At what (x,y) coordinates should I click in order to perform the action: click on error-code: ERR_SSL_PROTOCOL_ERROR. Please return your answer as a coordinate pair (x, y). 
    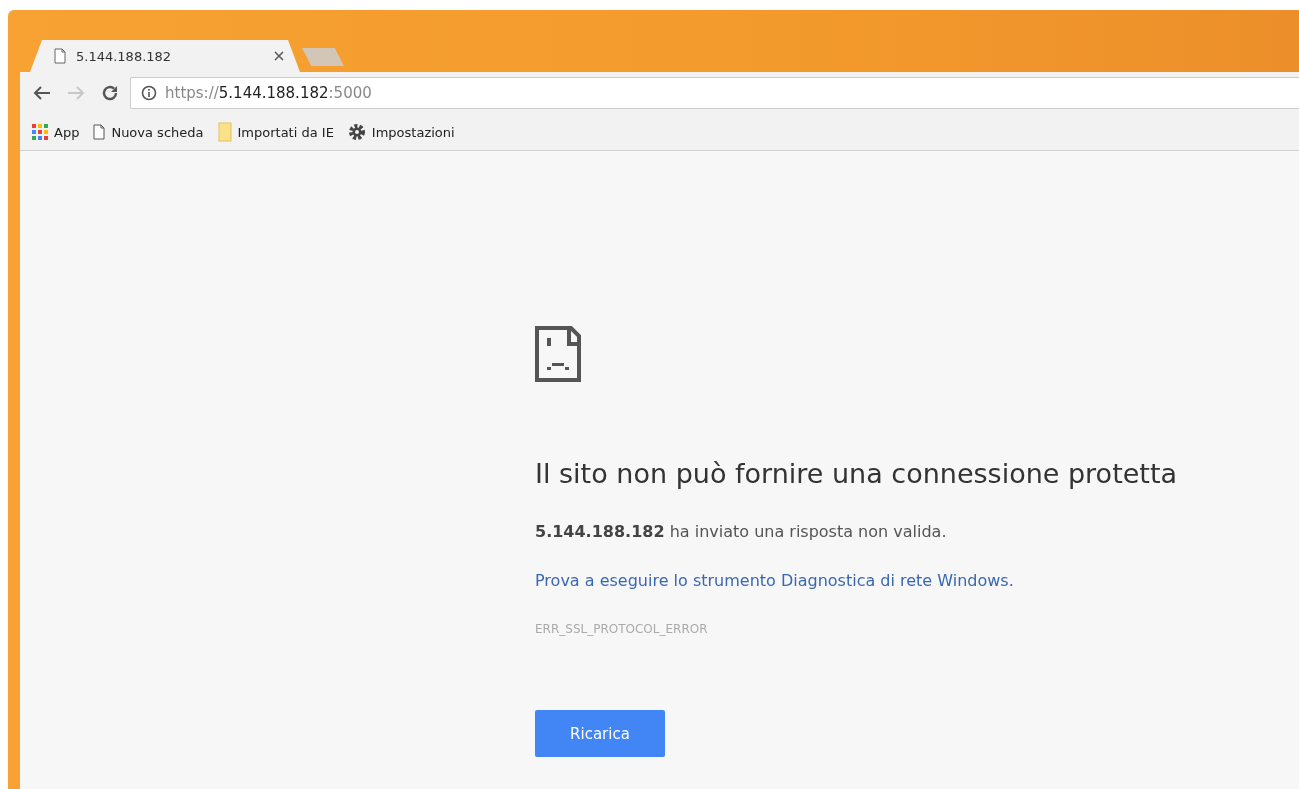
    Looking at the image, I should click on (622, 629).